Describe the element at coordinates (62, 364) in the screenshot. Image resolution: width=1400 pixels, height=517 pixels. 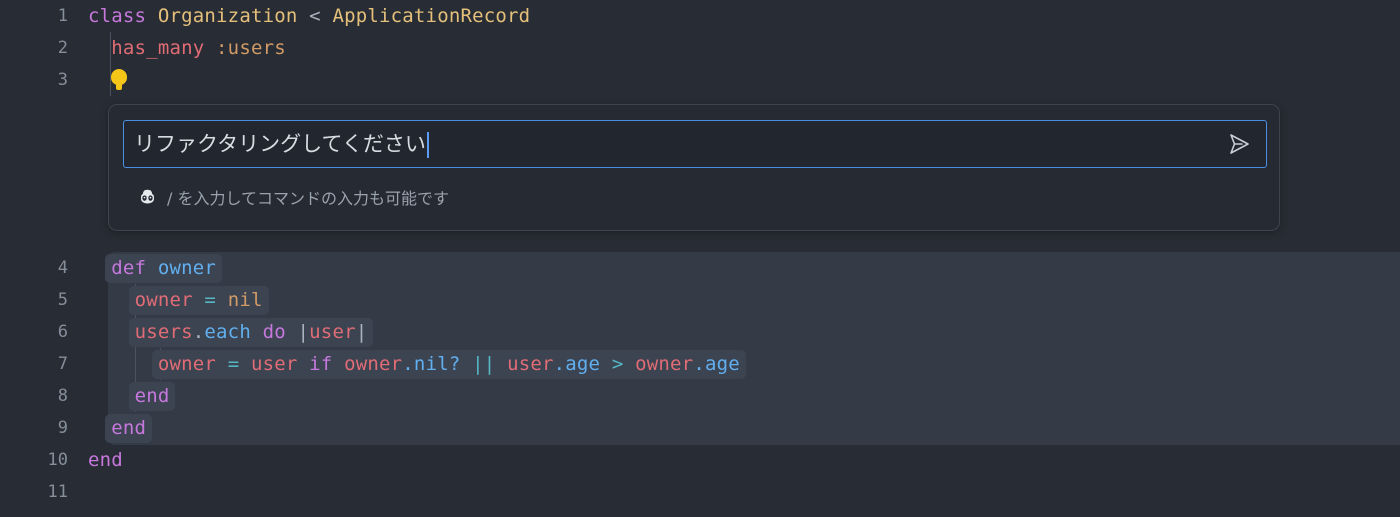
I see `line-number: 7` at that location.